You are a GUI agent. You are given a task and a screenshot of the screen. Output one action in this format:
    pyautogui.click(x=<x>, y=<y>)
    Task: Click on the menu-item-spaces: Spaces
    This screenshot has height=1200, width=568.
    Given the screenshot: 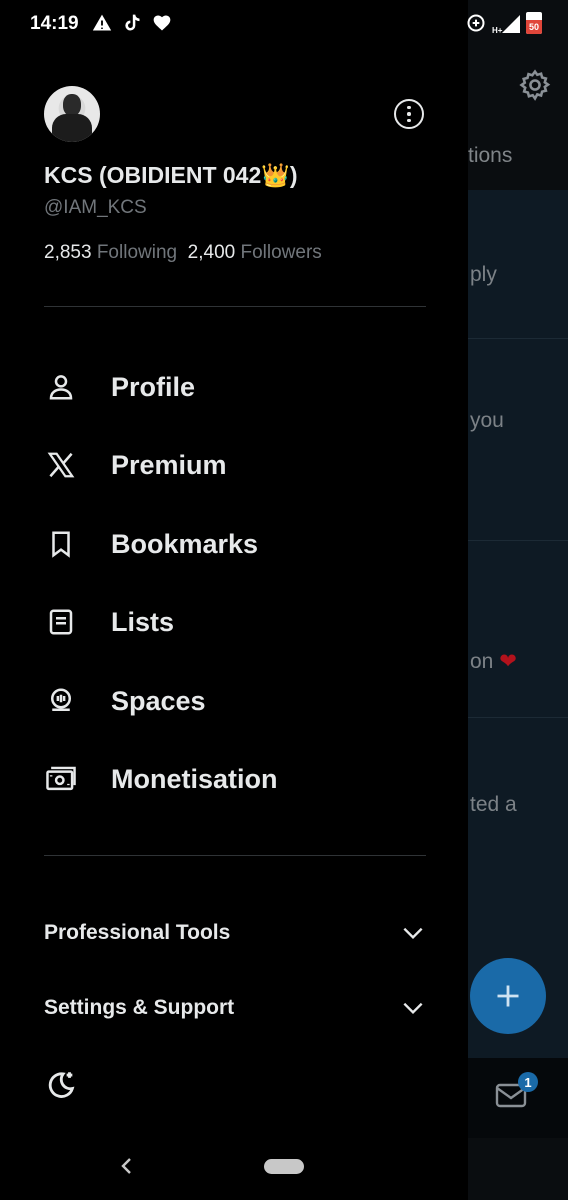 What is the action you would take?
    pyautogui.click(x=244, y=701)
    